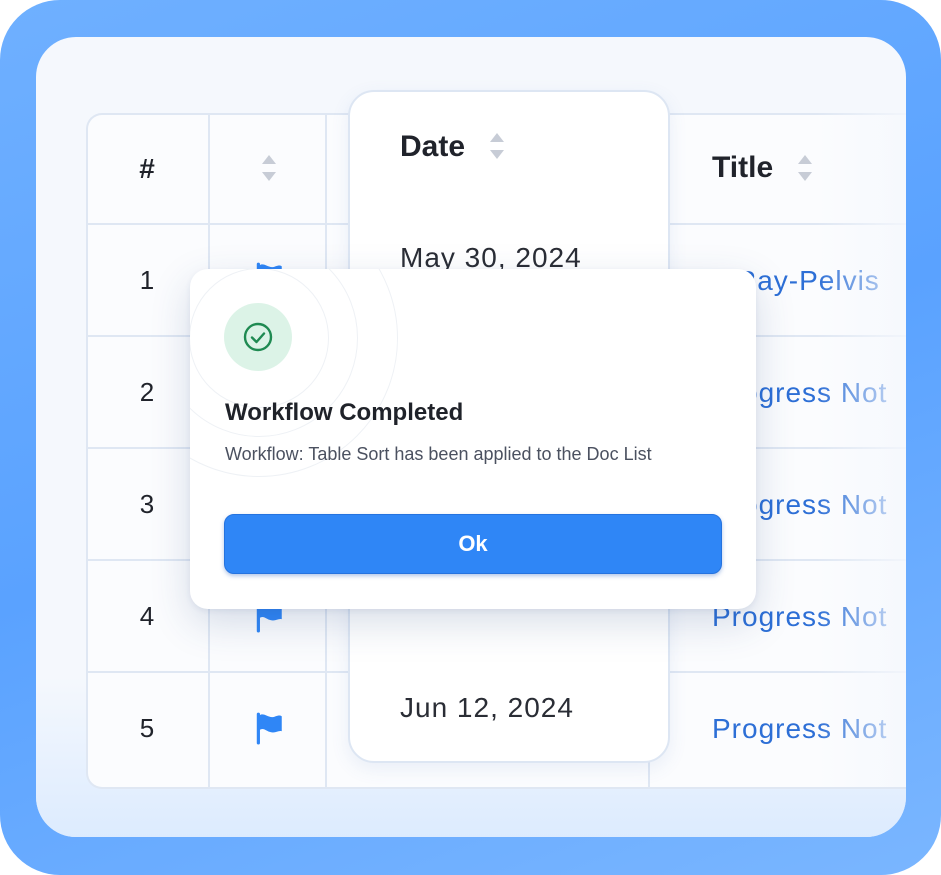 The width and height of the screenshot is (941, 875). Describe the element at coordinates (799, 729) in the screenshot. I see `title-link: Progress Not` at that location.